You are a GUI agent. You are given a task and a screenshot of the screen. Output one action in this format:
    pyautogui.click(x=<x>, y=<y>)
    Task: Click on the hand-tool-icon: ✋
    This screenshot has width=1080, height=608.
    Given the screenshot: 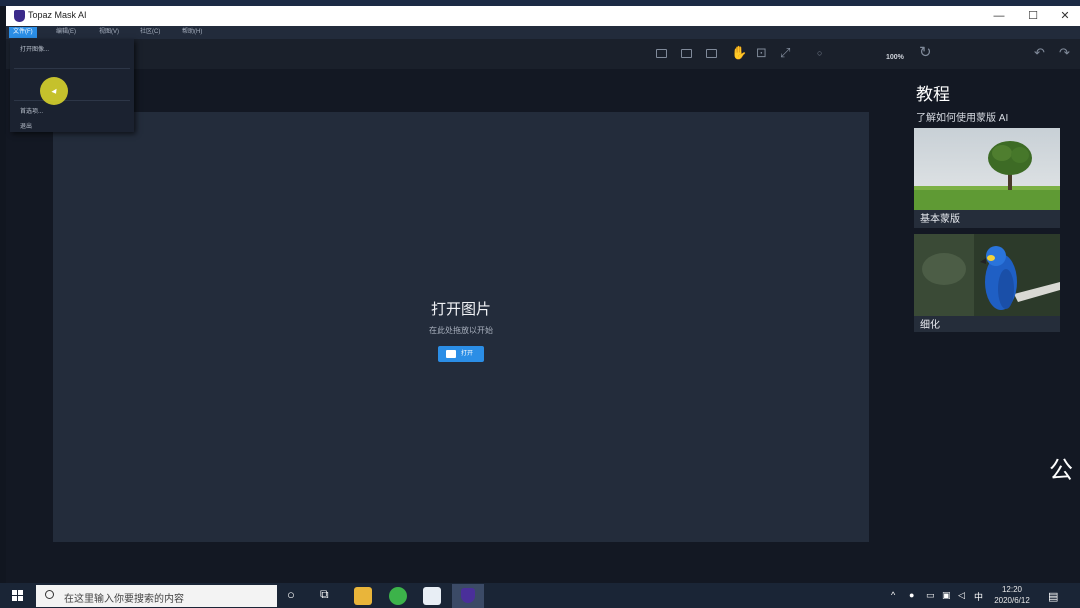 What is the action you would take?
    pyautogui.click(x=739, y=53)
    